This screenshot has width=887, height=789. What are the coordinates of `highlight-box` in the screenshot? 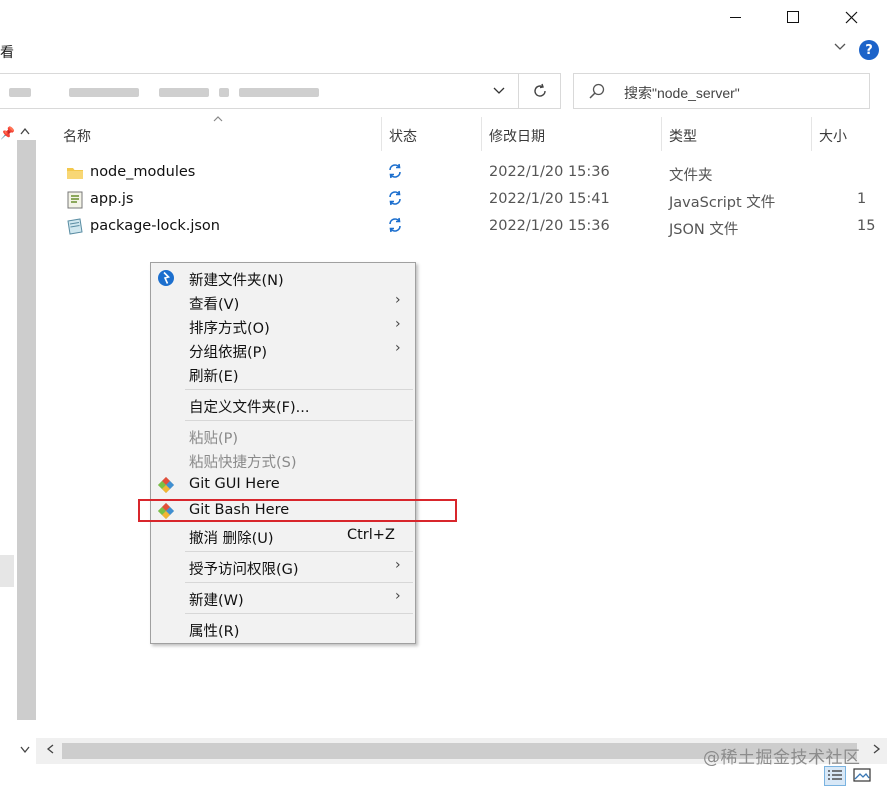 It's located at (297, 510).